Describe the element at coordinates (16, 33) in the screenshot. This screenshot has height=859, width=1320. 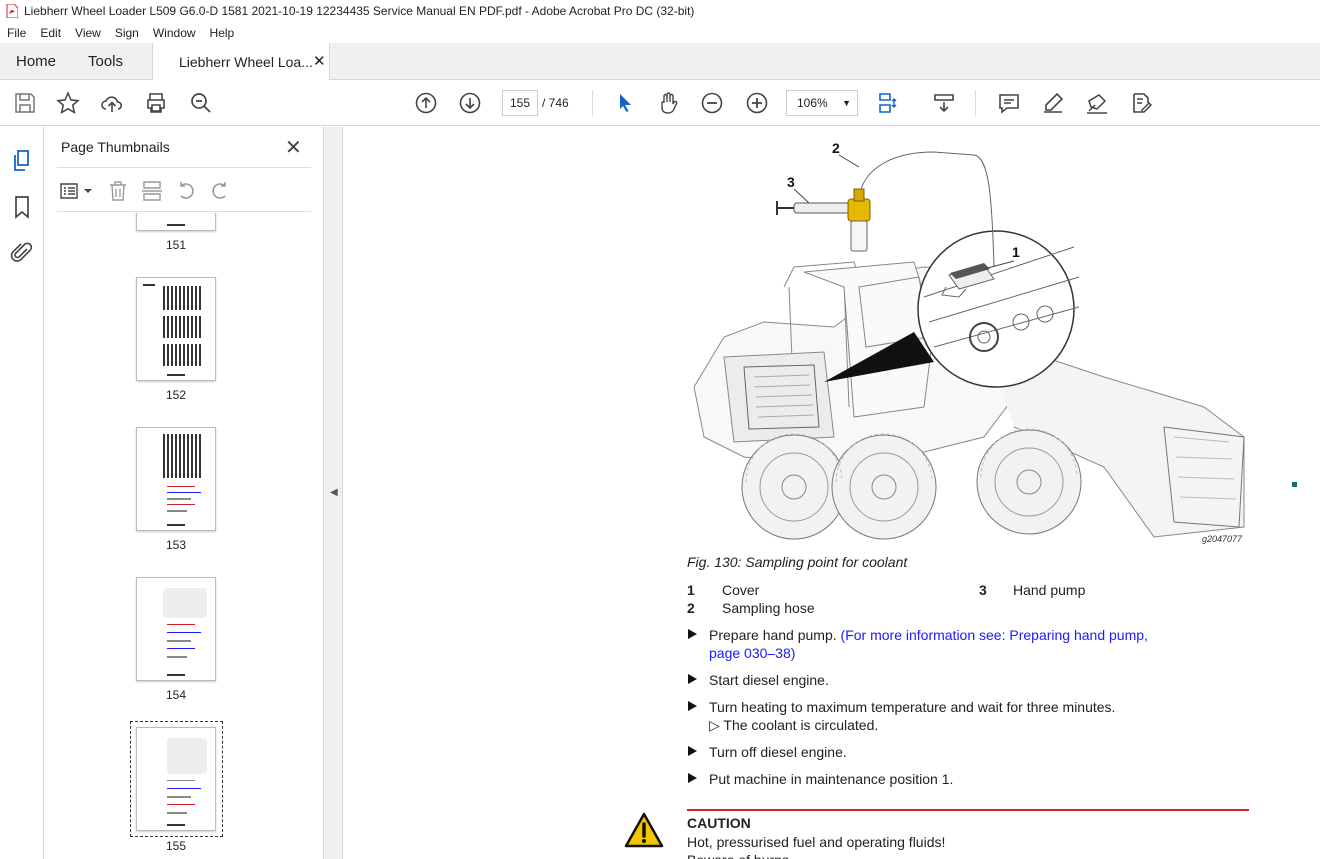
I see `menu-file: File` at that location.